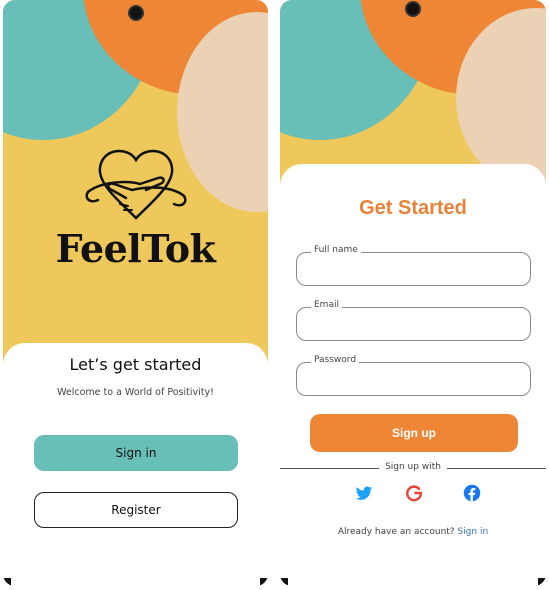  What do you see at coordinates (335, 360) in the screenshot?
I see `field-label: Password` at bounding box center [335, 360].